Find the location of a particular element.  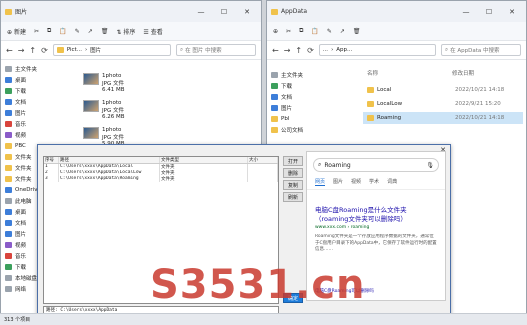

list-item-selected: Roaming 2022/10/21 14:18 is located at coordinates (443, 118).